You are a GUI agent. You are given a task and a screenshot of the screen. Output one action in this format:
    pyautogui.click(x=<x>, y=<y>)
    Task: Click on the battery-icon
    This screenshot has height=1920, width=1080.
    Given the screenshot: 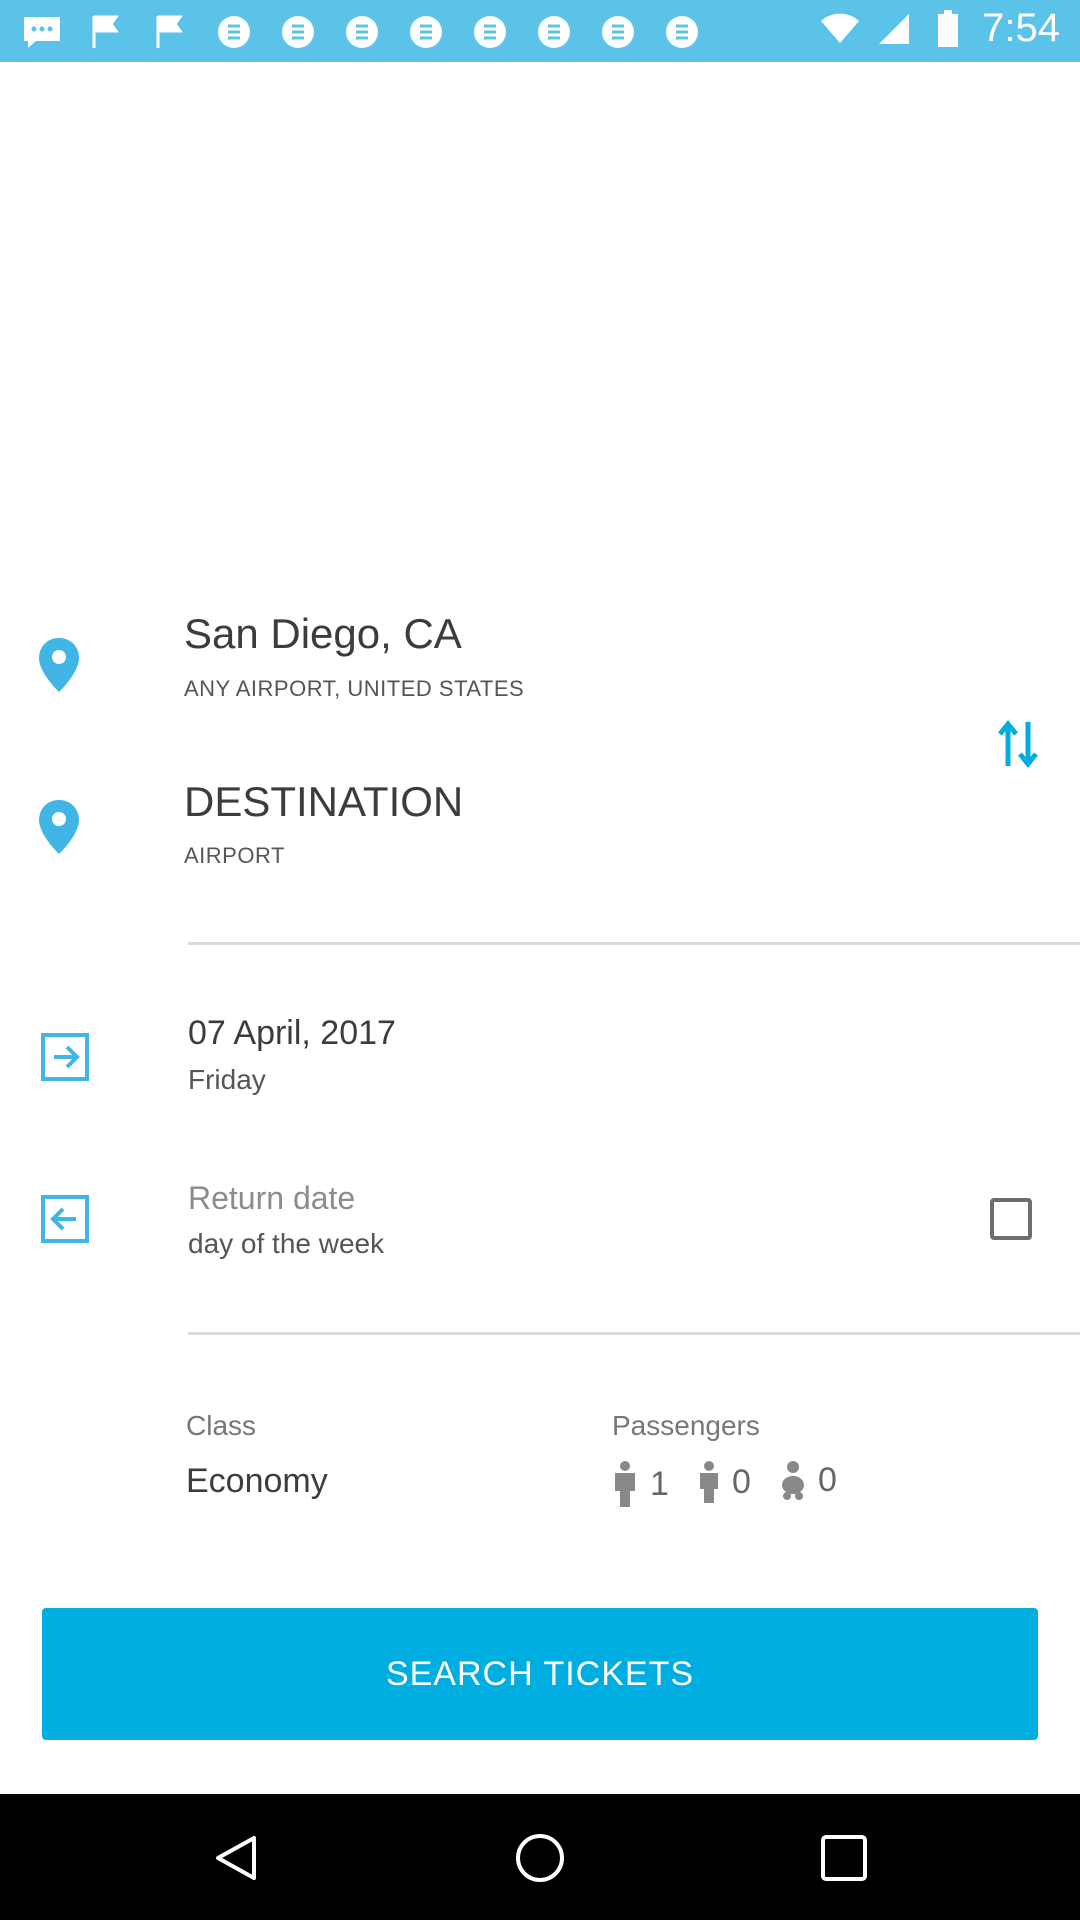 What is the action you would take?
    pyautogui.click(x=948, y=29)
    